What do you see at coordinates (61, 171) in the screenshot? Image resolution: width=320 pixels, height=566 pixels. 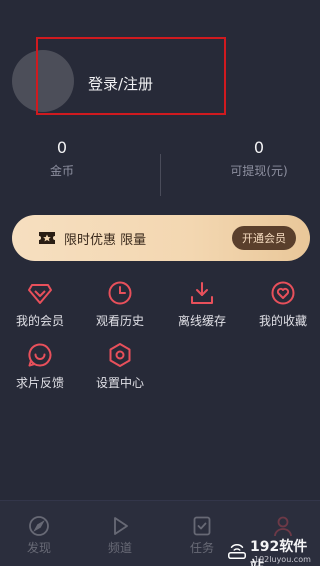 I see `coins-label: 金币` at bounding box center [61, 171].